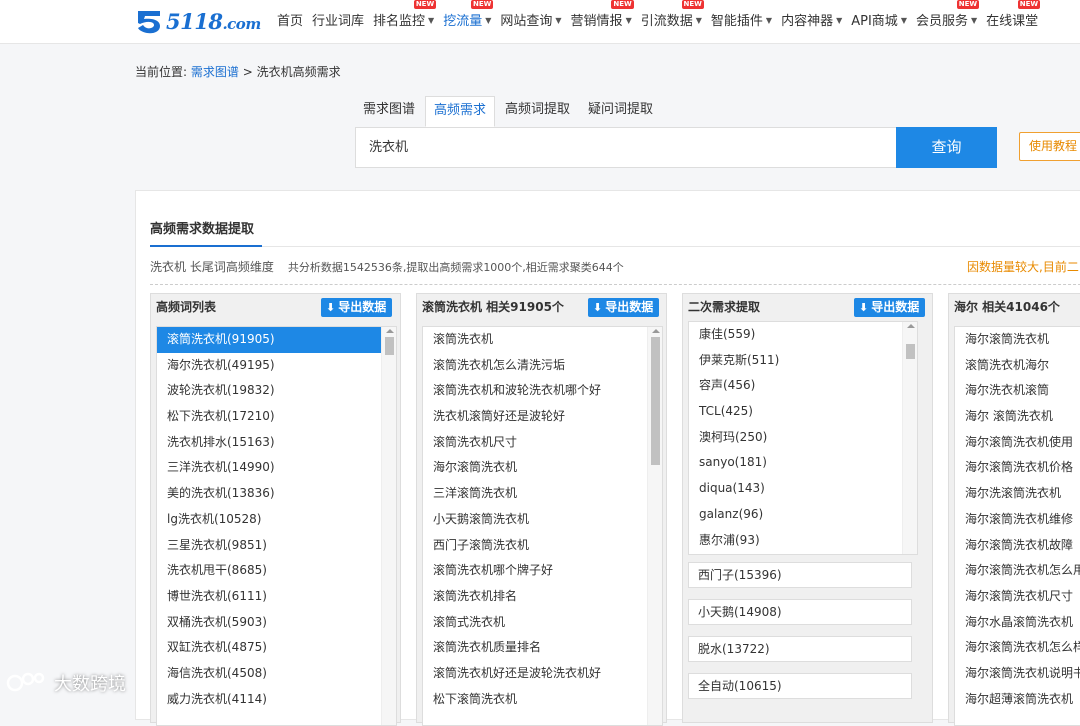 This screenshot has height=726, width=1080. Describe the element at coordinates (1017, 700) in the screenshot. I see `list-item: 海尔超薄滚筒洗衣机` at that location.